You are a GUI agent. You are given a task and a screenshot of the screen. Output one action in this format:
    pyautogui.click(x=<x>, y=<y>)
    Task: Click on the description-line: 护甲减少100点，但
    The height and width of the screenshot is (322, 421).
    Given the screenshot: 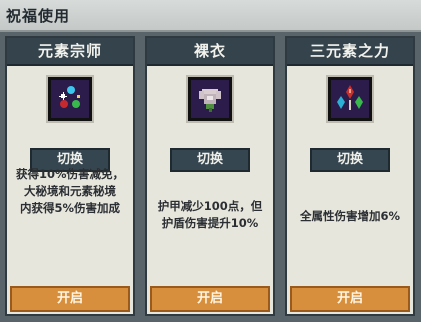 What is the action you would take?
    pyautogui.click(x=210, y=206)
    